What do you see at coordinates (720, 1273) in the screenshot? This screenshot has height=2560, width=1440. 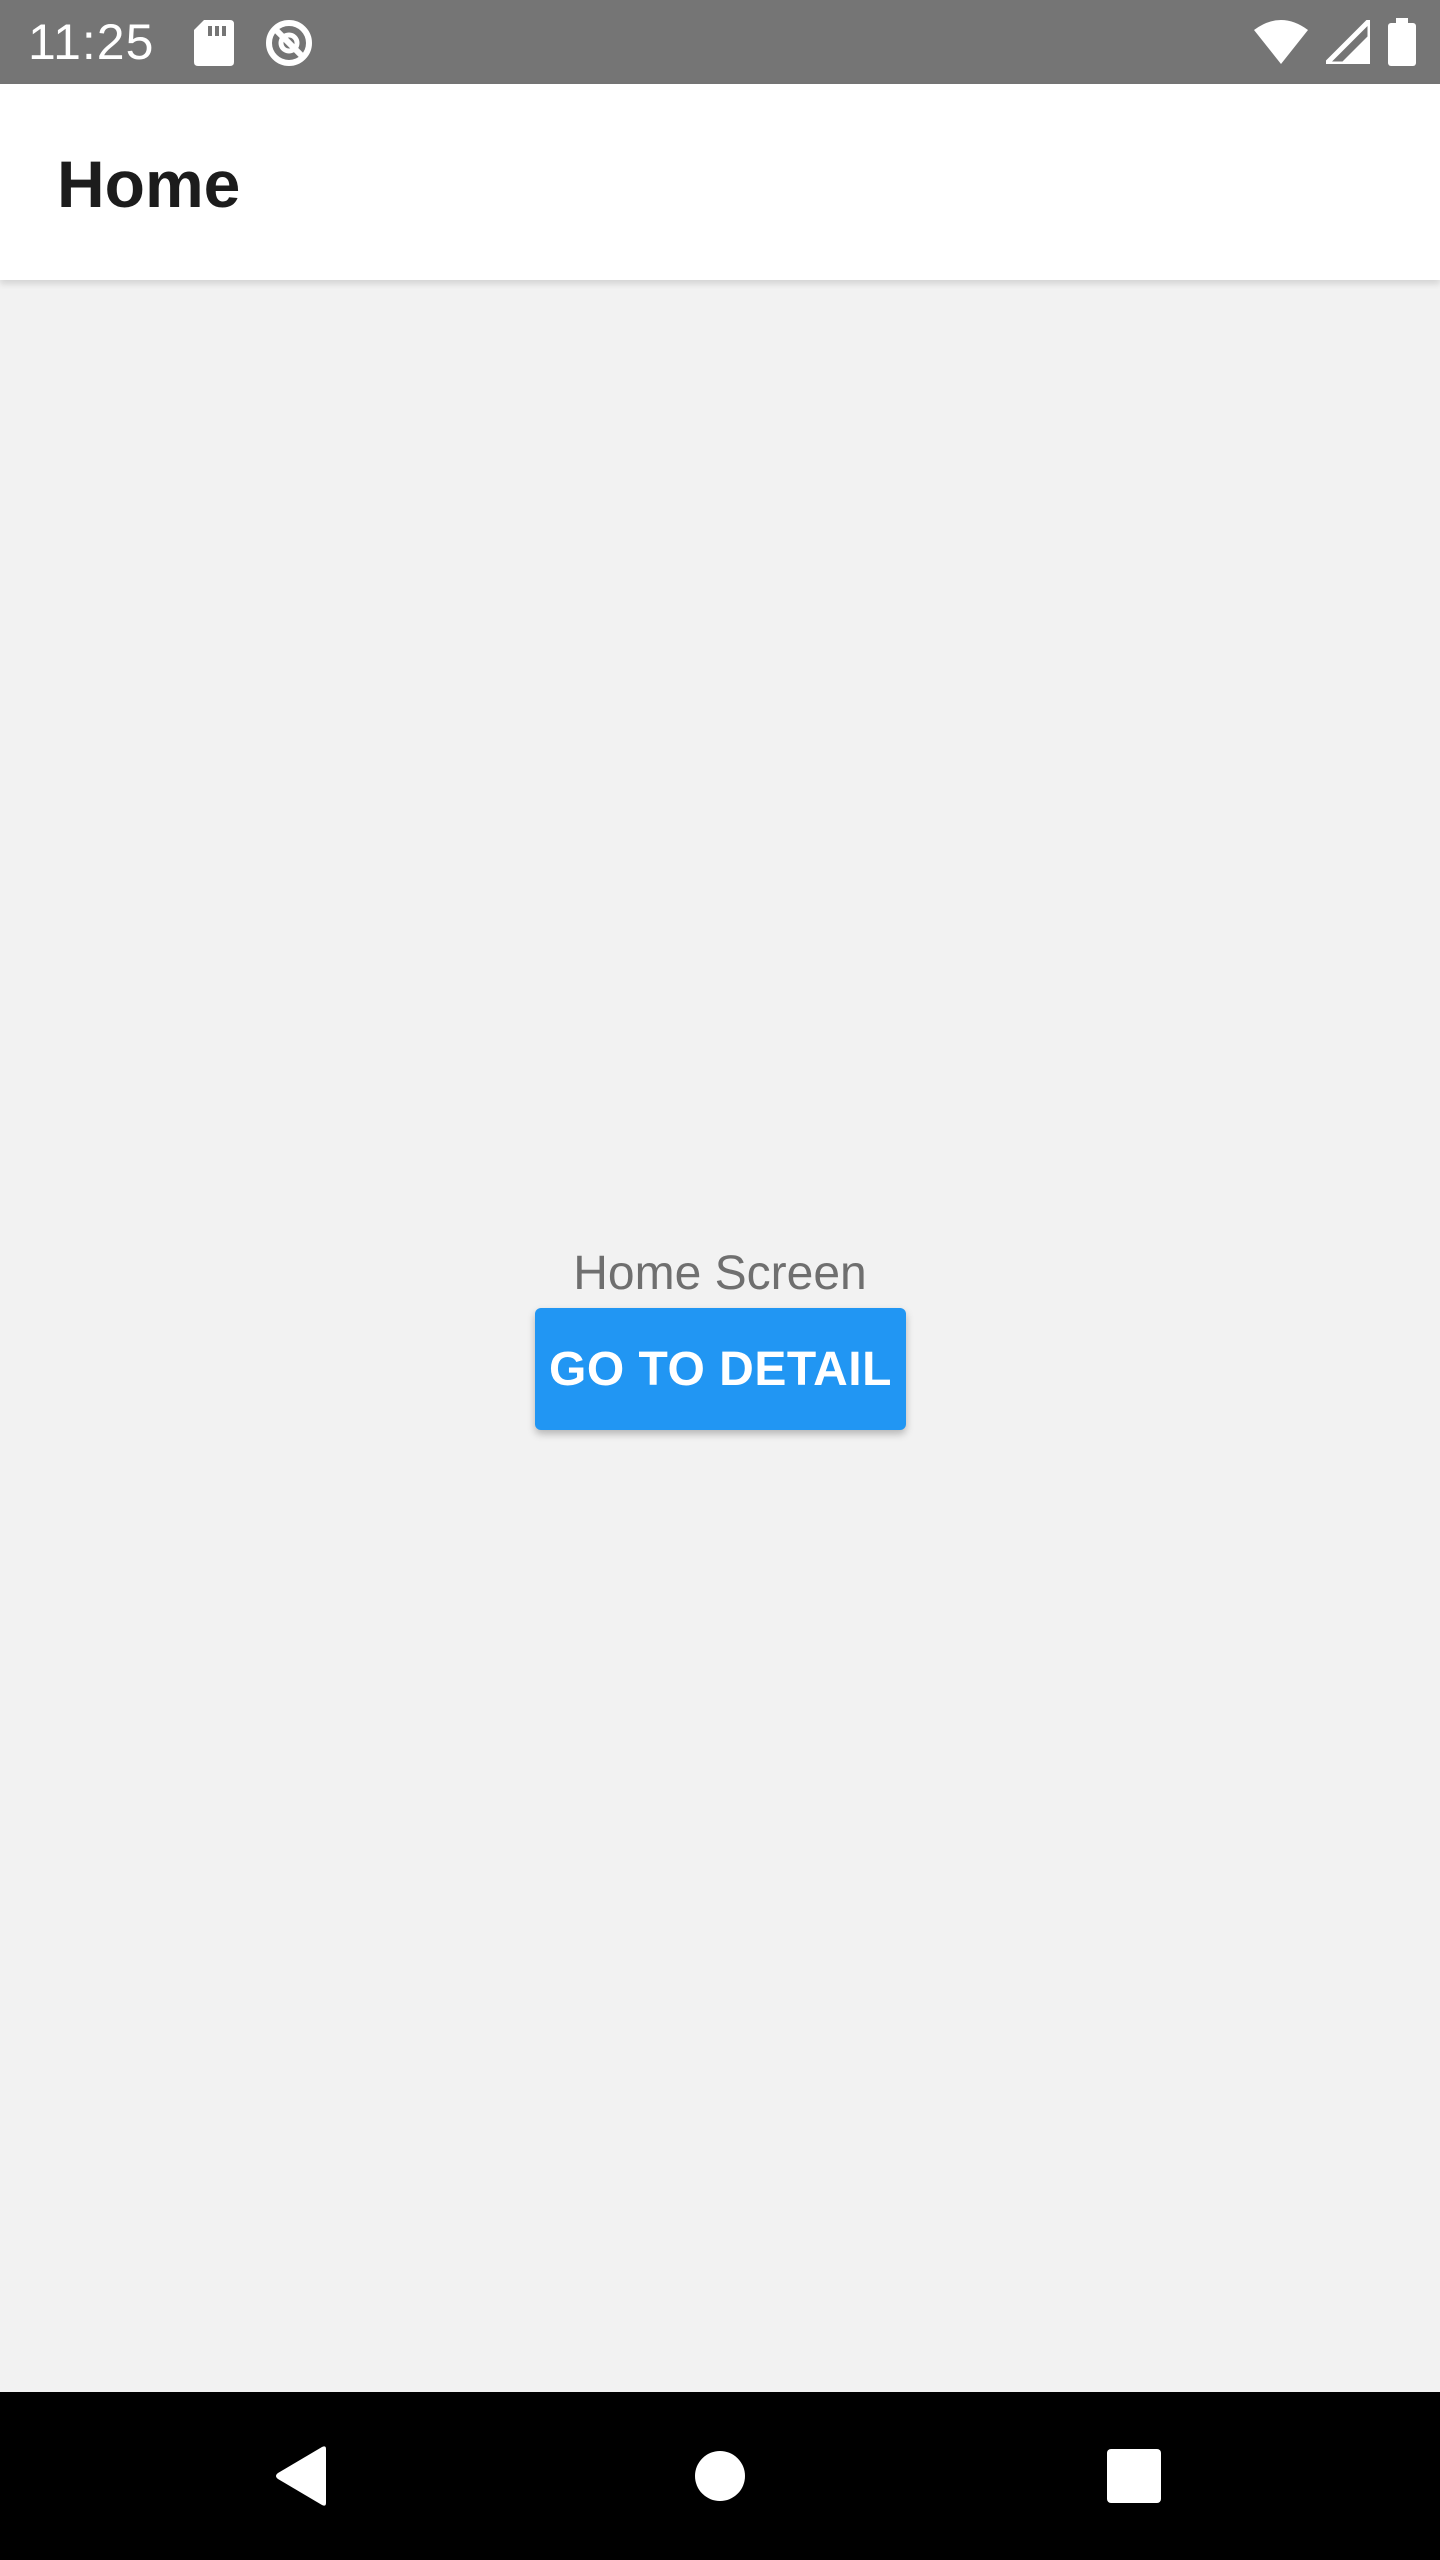 I see `home-screen-label: Home Screen` at bounding box center [720, 1273].